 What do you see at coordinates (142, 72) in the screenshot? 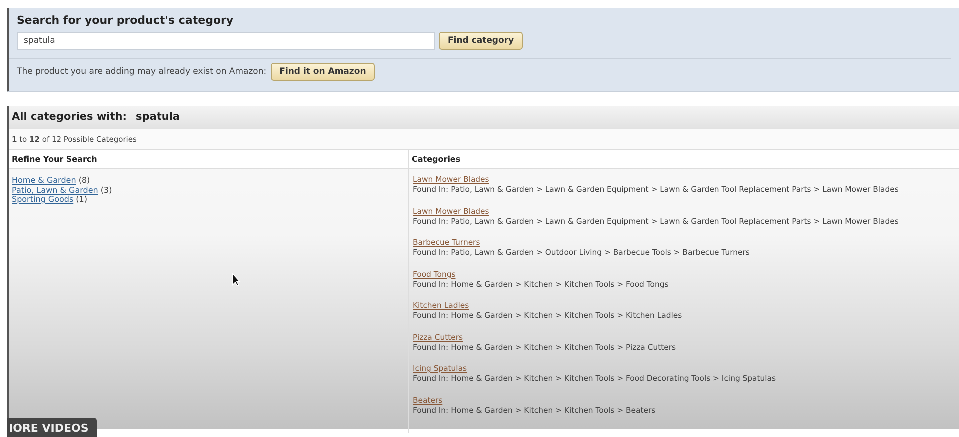
I see `exist-note: The product you are adding may already exist on Amazon:` at bounding box center [142, 72].